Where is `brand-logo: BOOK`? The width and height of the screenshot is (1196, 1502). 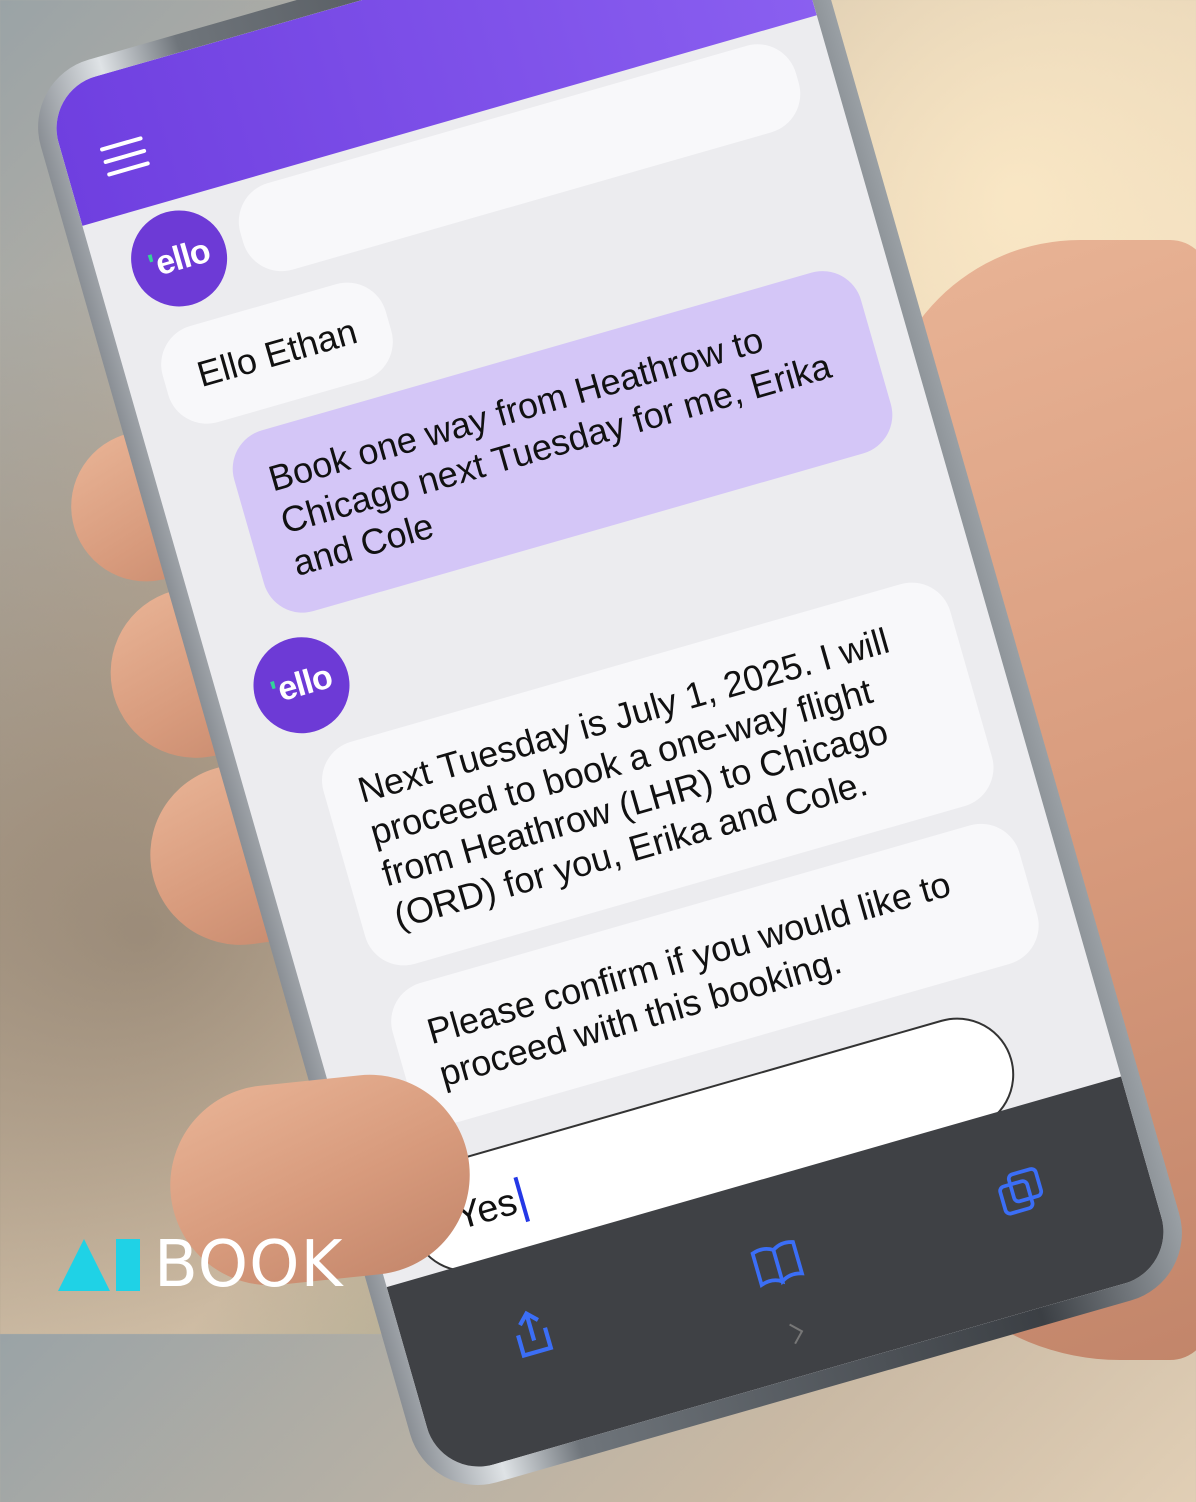
brand-logo: BOOK is located at coordinates (201, 1265).